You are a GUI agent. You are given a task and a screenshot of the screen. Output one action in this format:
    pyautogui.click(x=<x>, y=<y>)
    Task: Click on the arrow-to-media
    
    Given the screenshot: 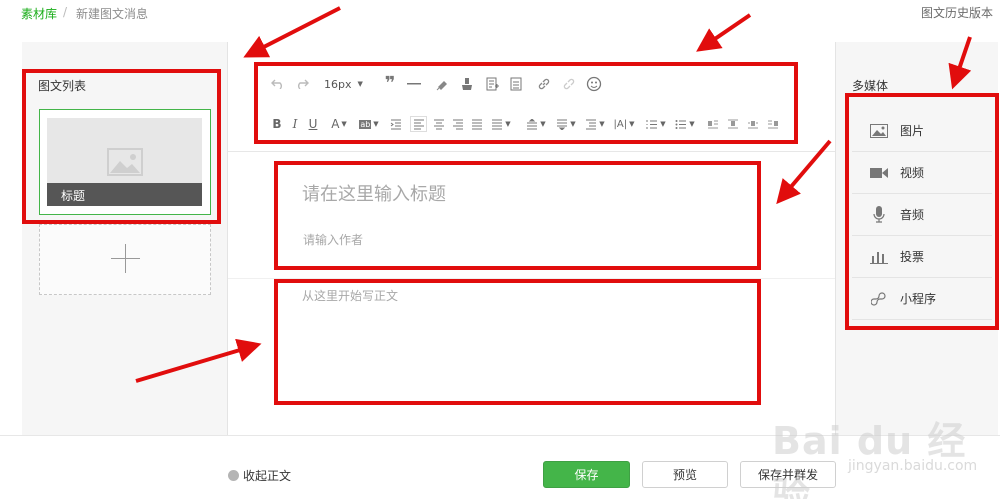 What is the action you would take?
    pyautogui.click(x=960, y=63)
    